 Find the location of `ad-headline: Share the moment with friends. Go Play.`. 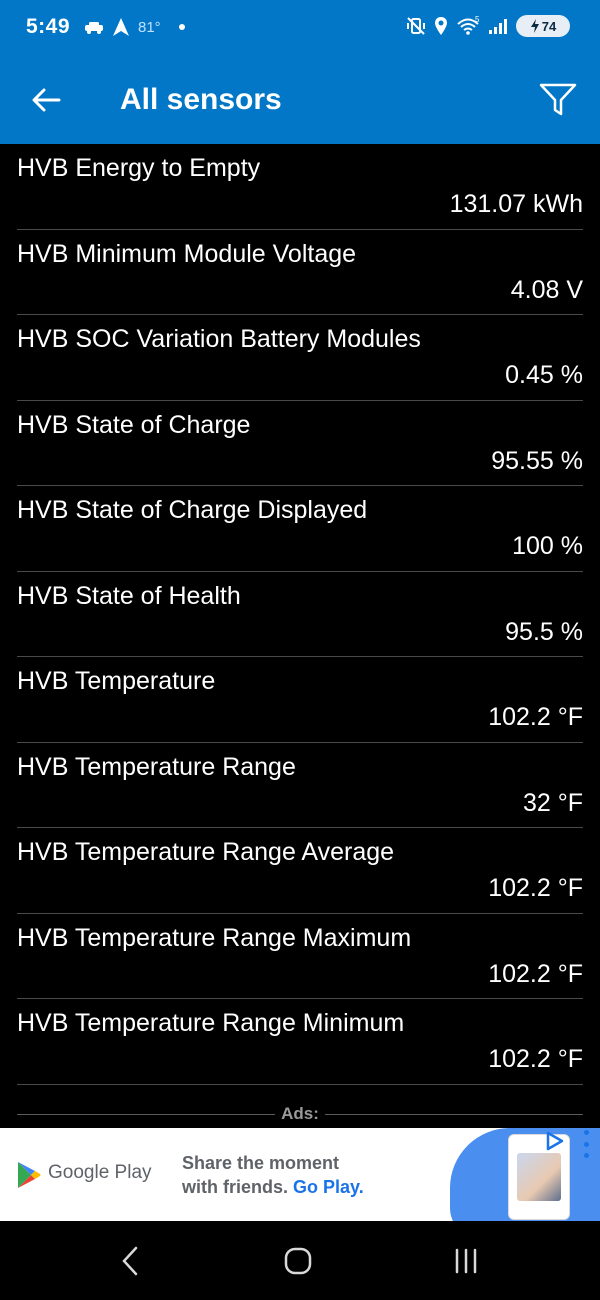

ad-headline: Share the moment with friends. Go Play. is located at coordinates (273, 1175).